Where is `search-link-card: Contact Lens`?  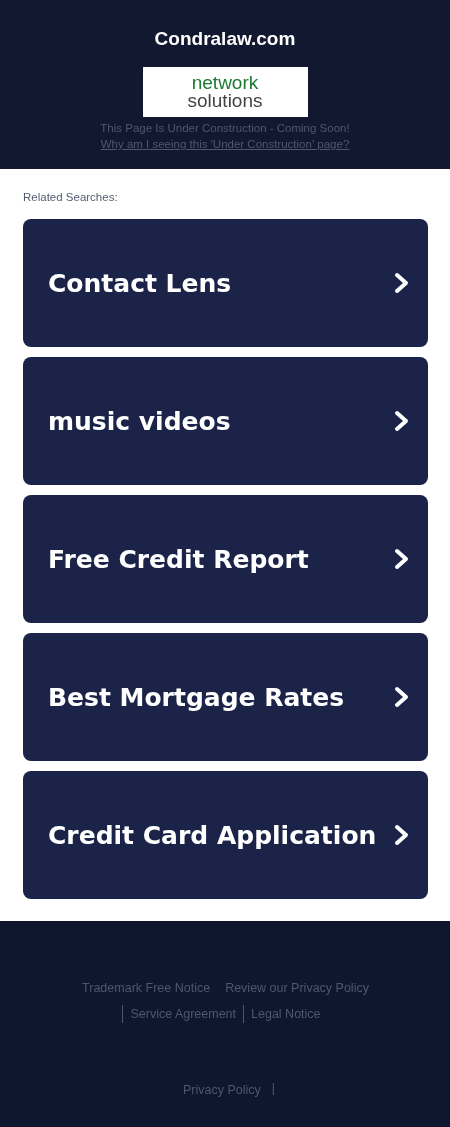
search-link-card: Contact Lens is located at coordinates (225, 283).